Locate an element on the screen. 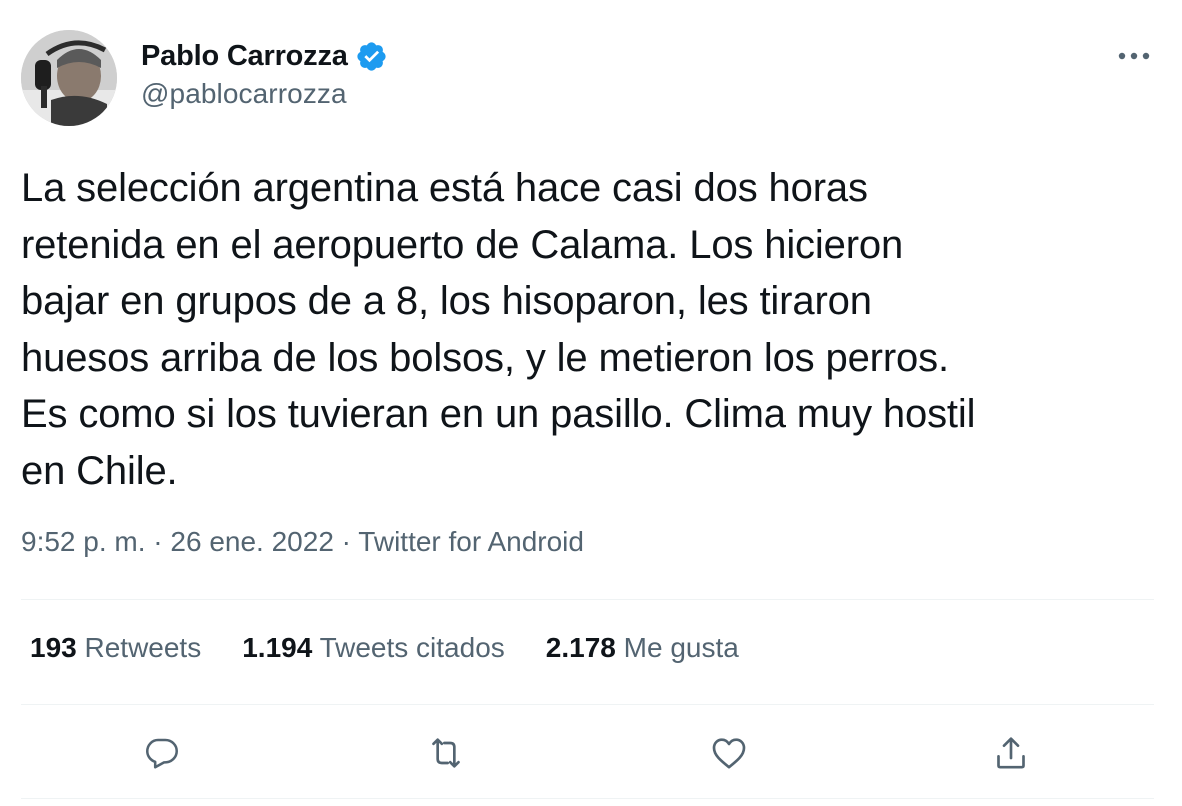 This screenshot has width=1182, height=806. quotes-stat: 1.194 Tweets citados is located at coordinates (373, 648).